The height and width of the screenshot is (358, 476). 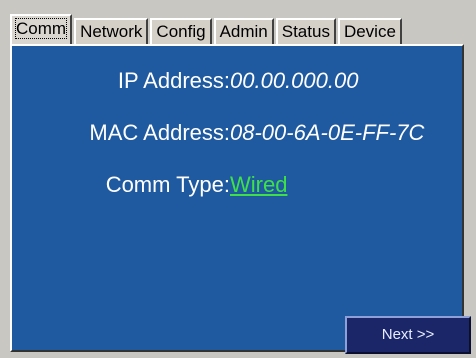 What do you see at coordinates (408, 335) in the screenshot?
I see `next-button: Next >>` at bounding box center [408, 335].